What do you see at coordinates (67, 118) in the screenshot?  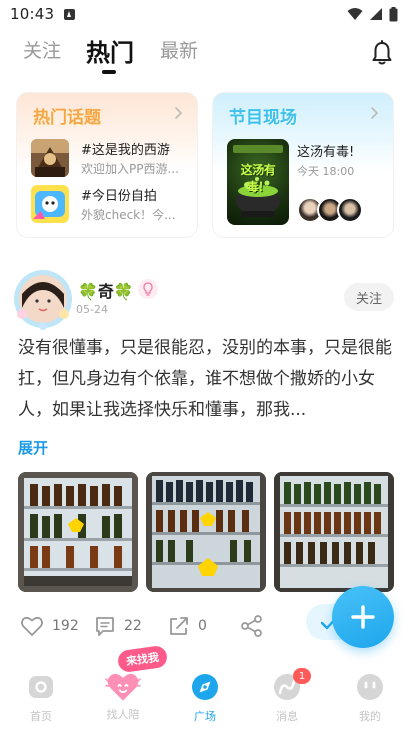 I see `hot-topics-title: 热门话题` at bounding box center [67, 118].